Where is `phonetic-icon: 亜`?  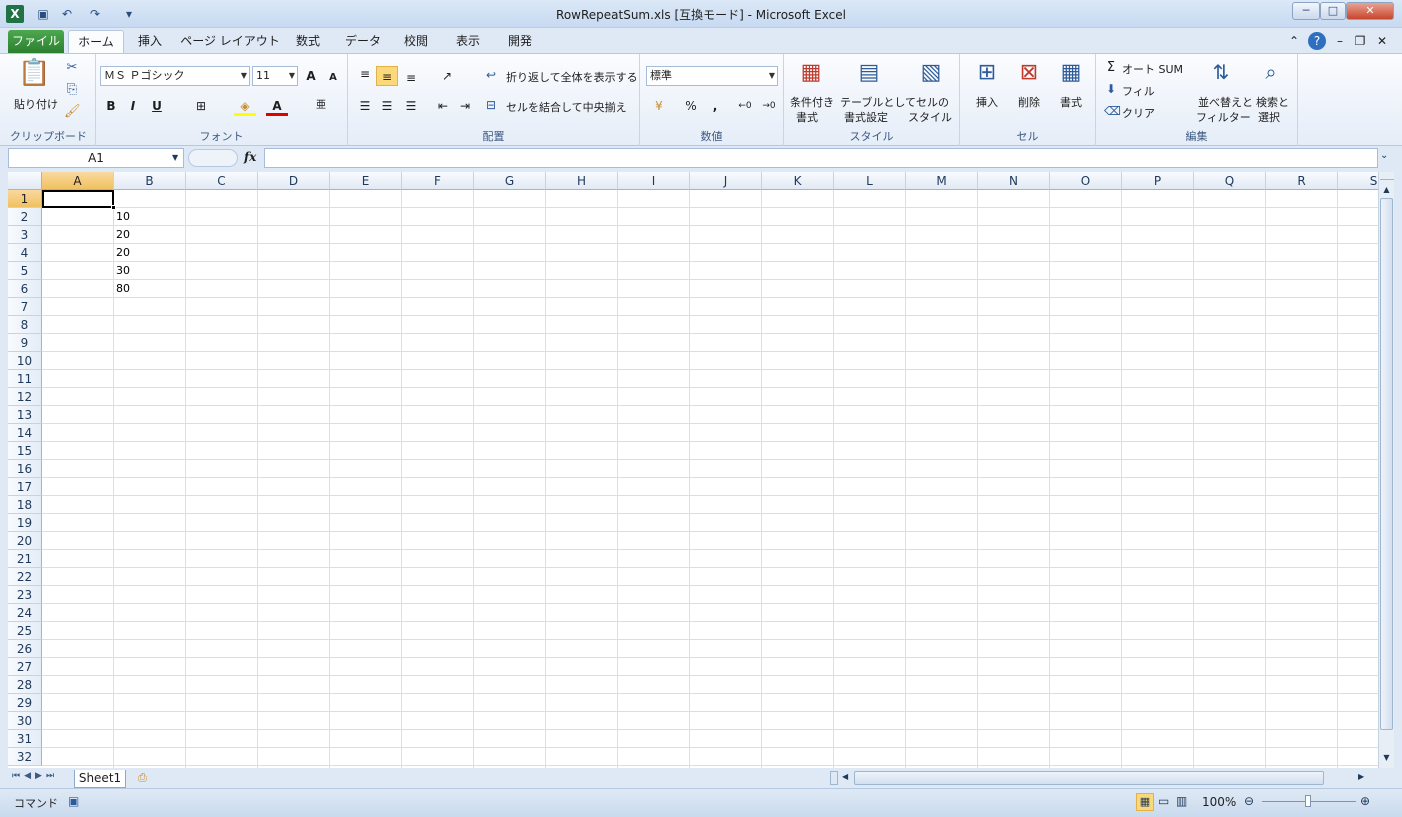
phonetic-icon: 亜 is located at coordinates (321, 106).